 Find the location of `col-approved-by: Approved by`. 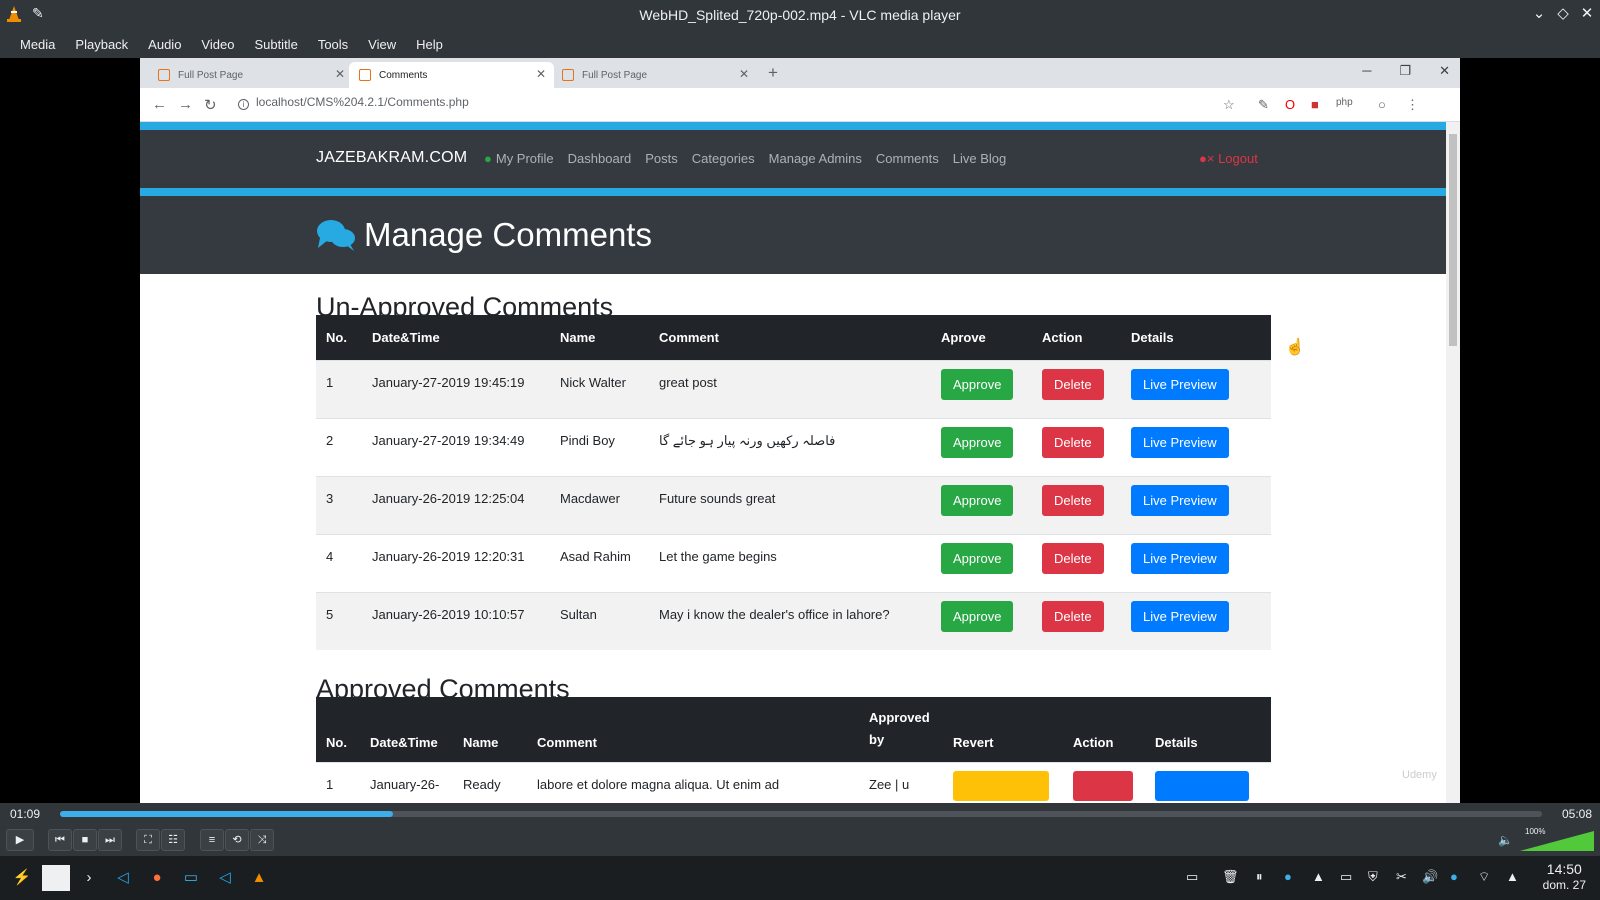

col-approved-by: Approved by is located at coordinates (901, 729).